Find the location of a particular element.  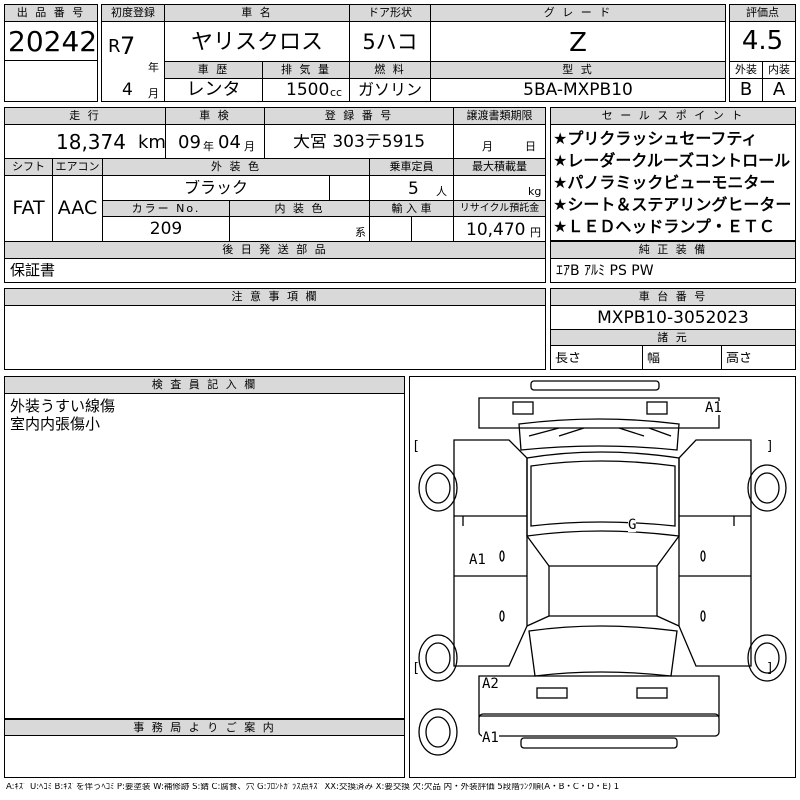

exterior-grade-label: 外装 is located at coordinates (746, 70).